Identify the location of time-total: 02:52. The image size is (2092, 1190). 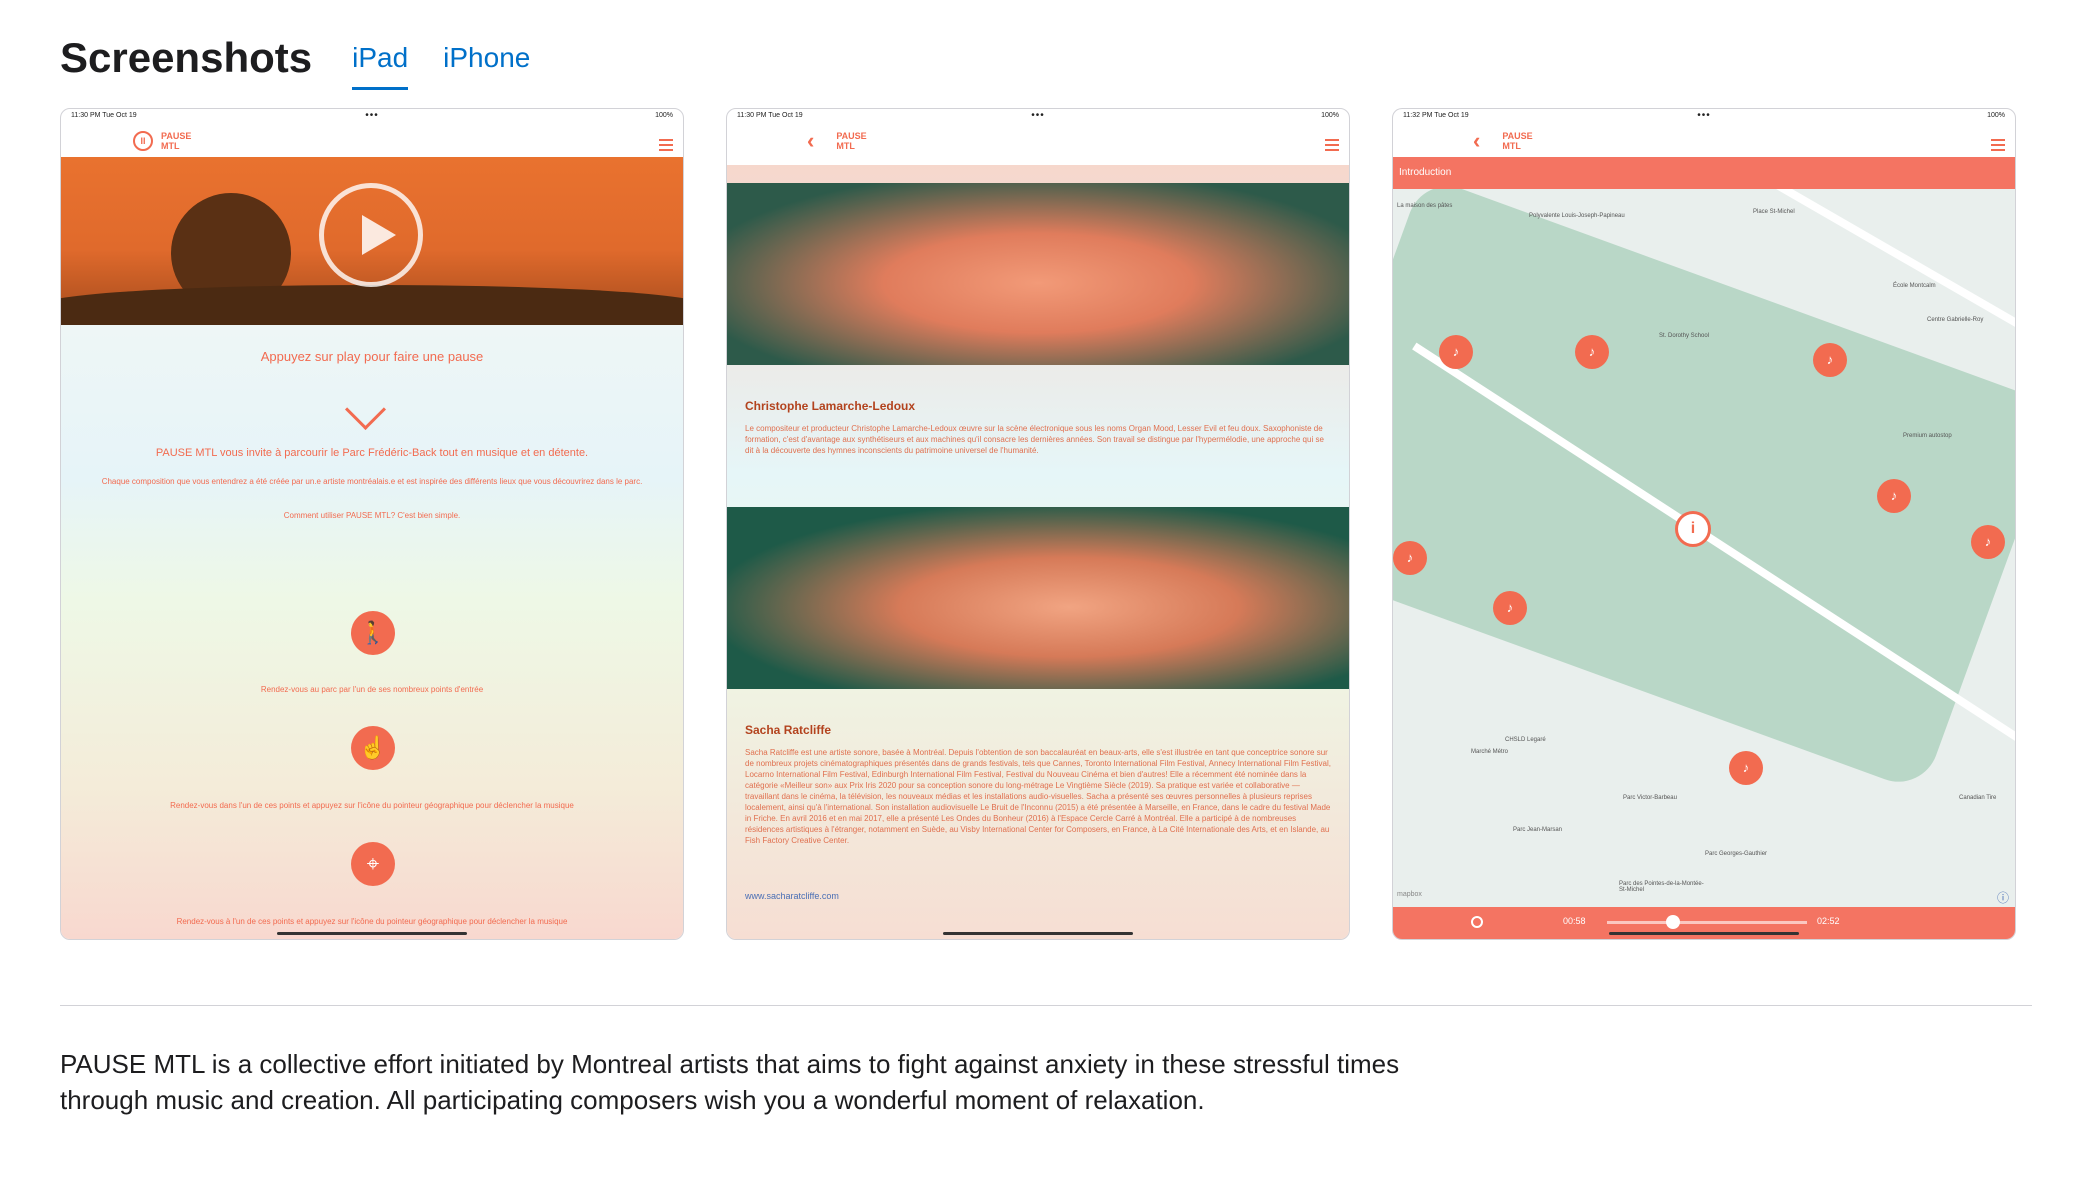
(1828, 921).